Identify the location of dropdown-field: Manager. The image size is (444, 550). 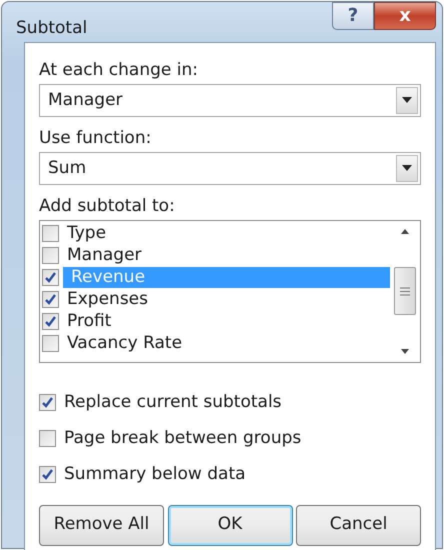
(230, 100).